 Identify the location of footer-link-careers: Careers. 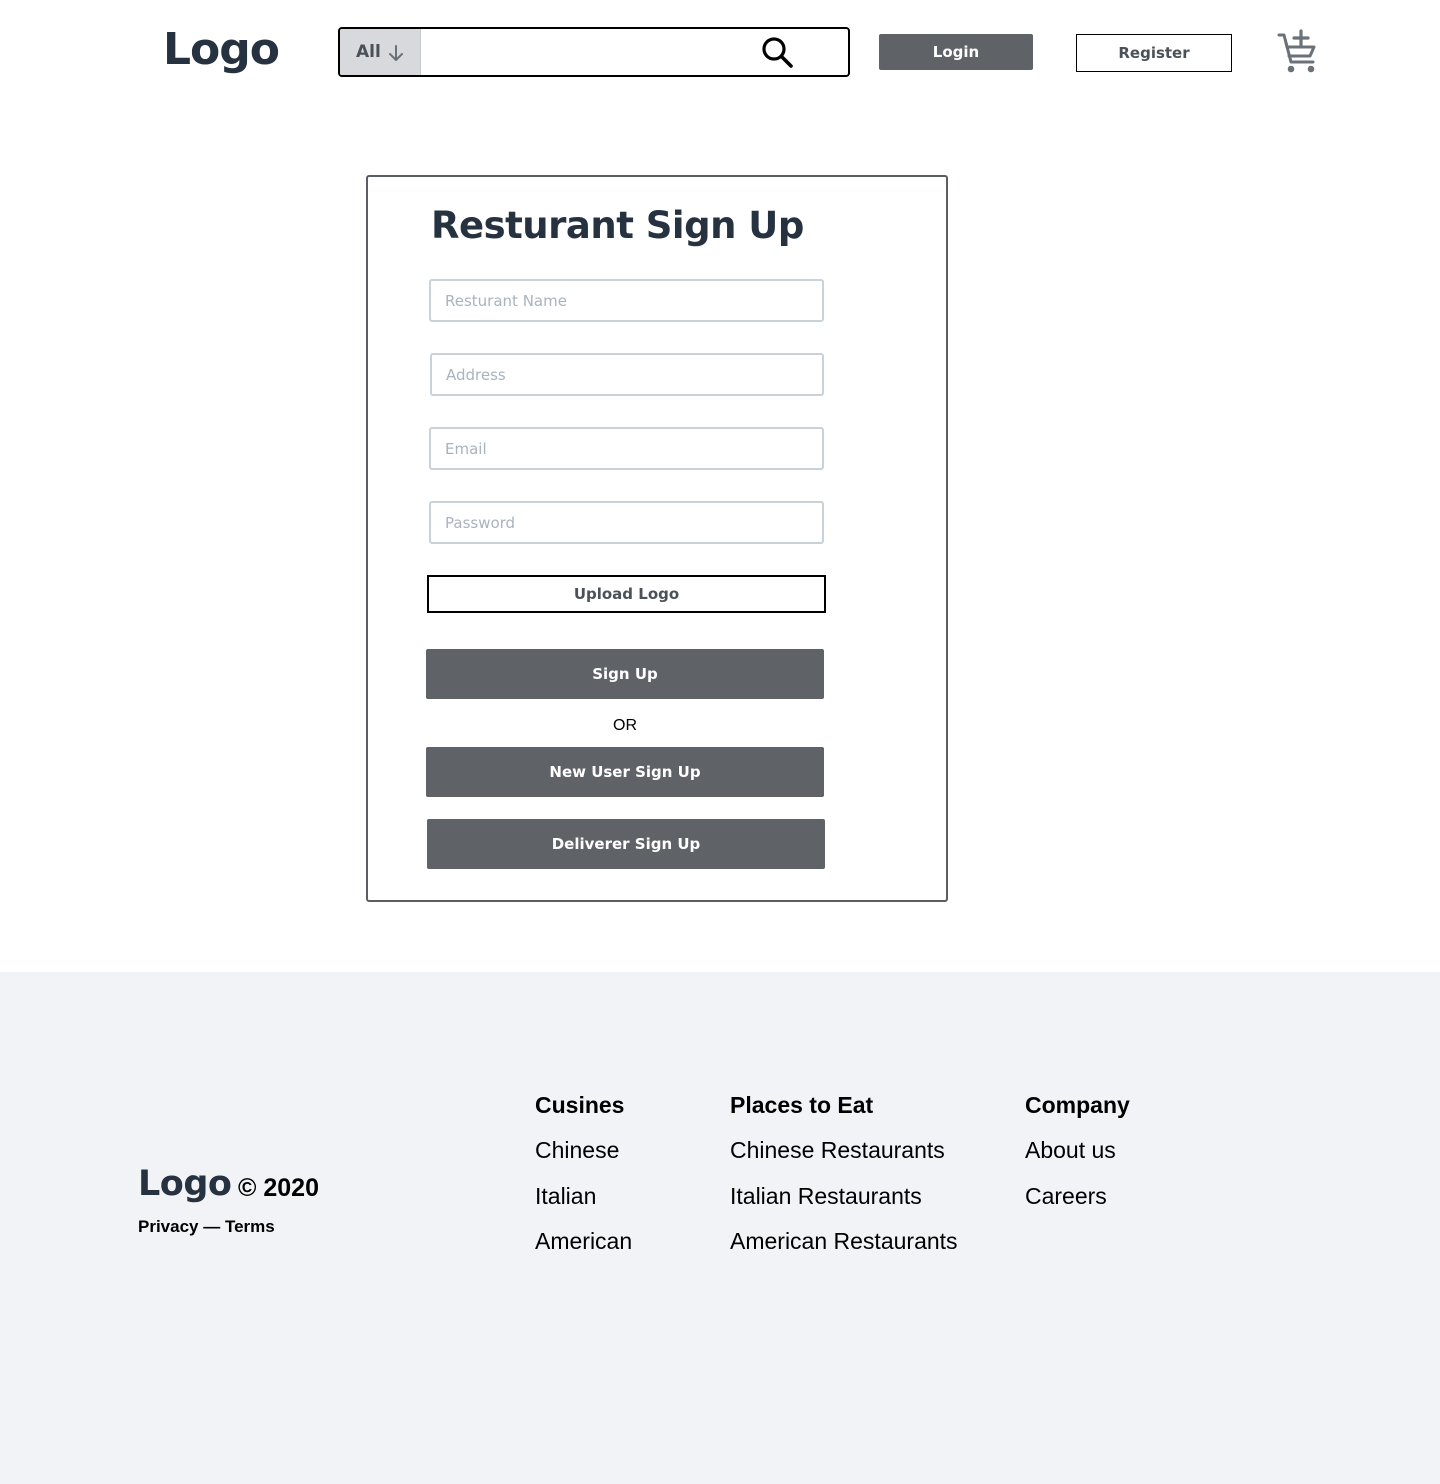
(1077, 1196).